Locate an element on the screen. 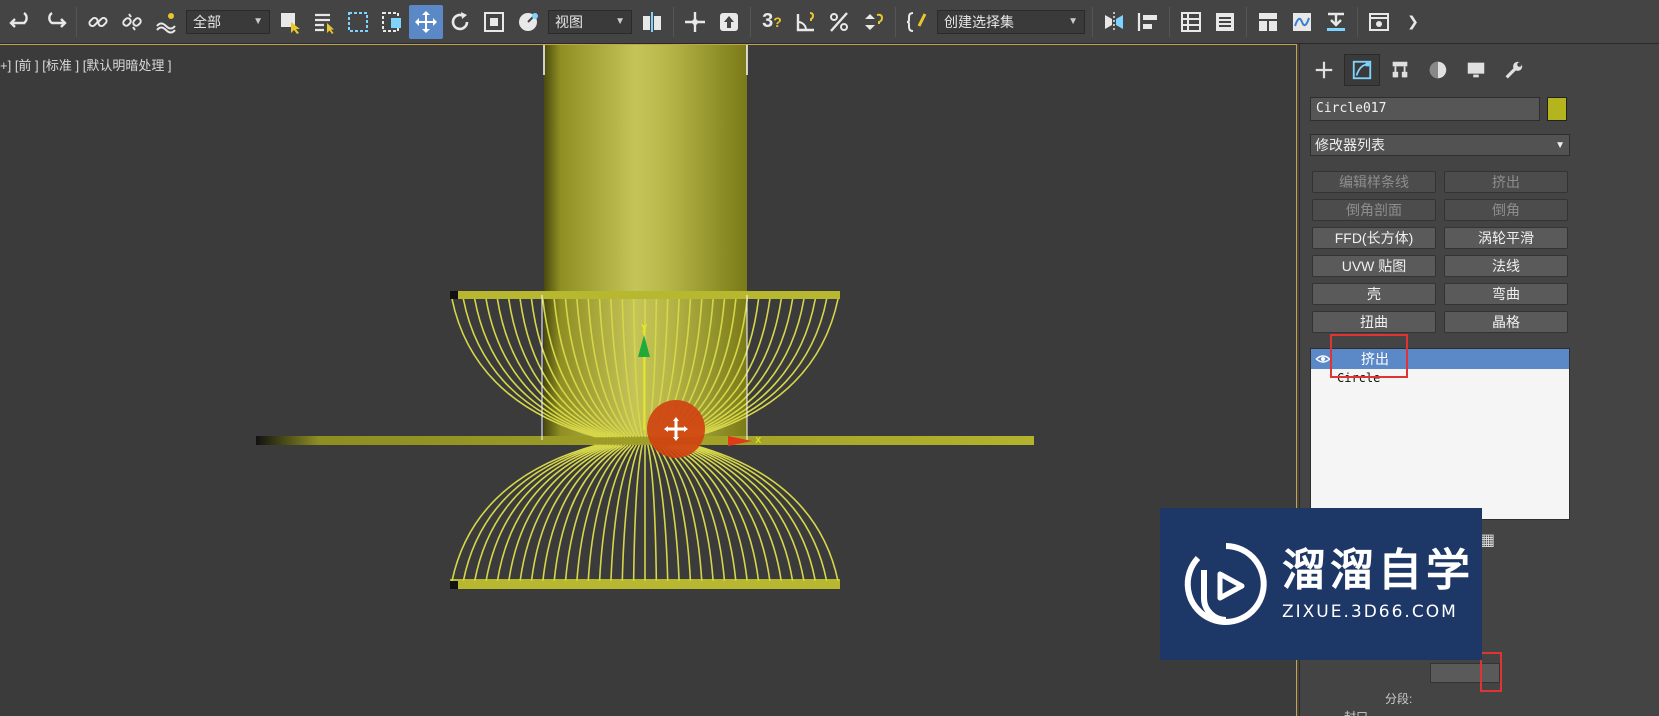 This screenshot has width=1659, height=716. toggle-ribbon-button is located at coordinates (1268, 22).